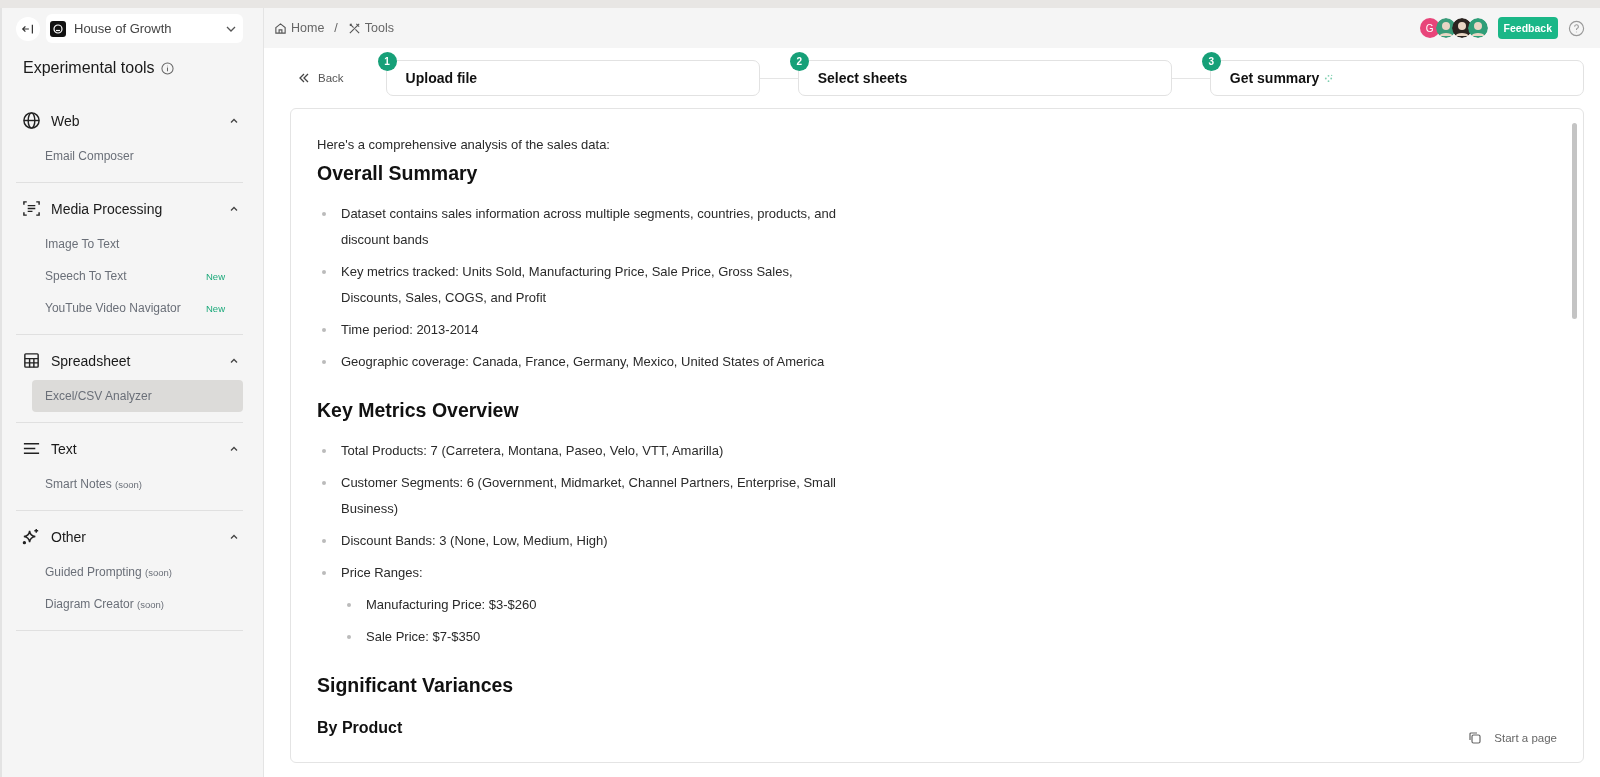 This screenshot has width=1600, height=777. What do you see at coordinates (31, 360) in the screenshot?
I see `table-icon` at bounding box center [31, 360].